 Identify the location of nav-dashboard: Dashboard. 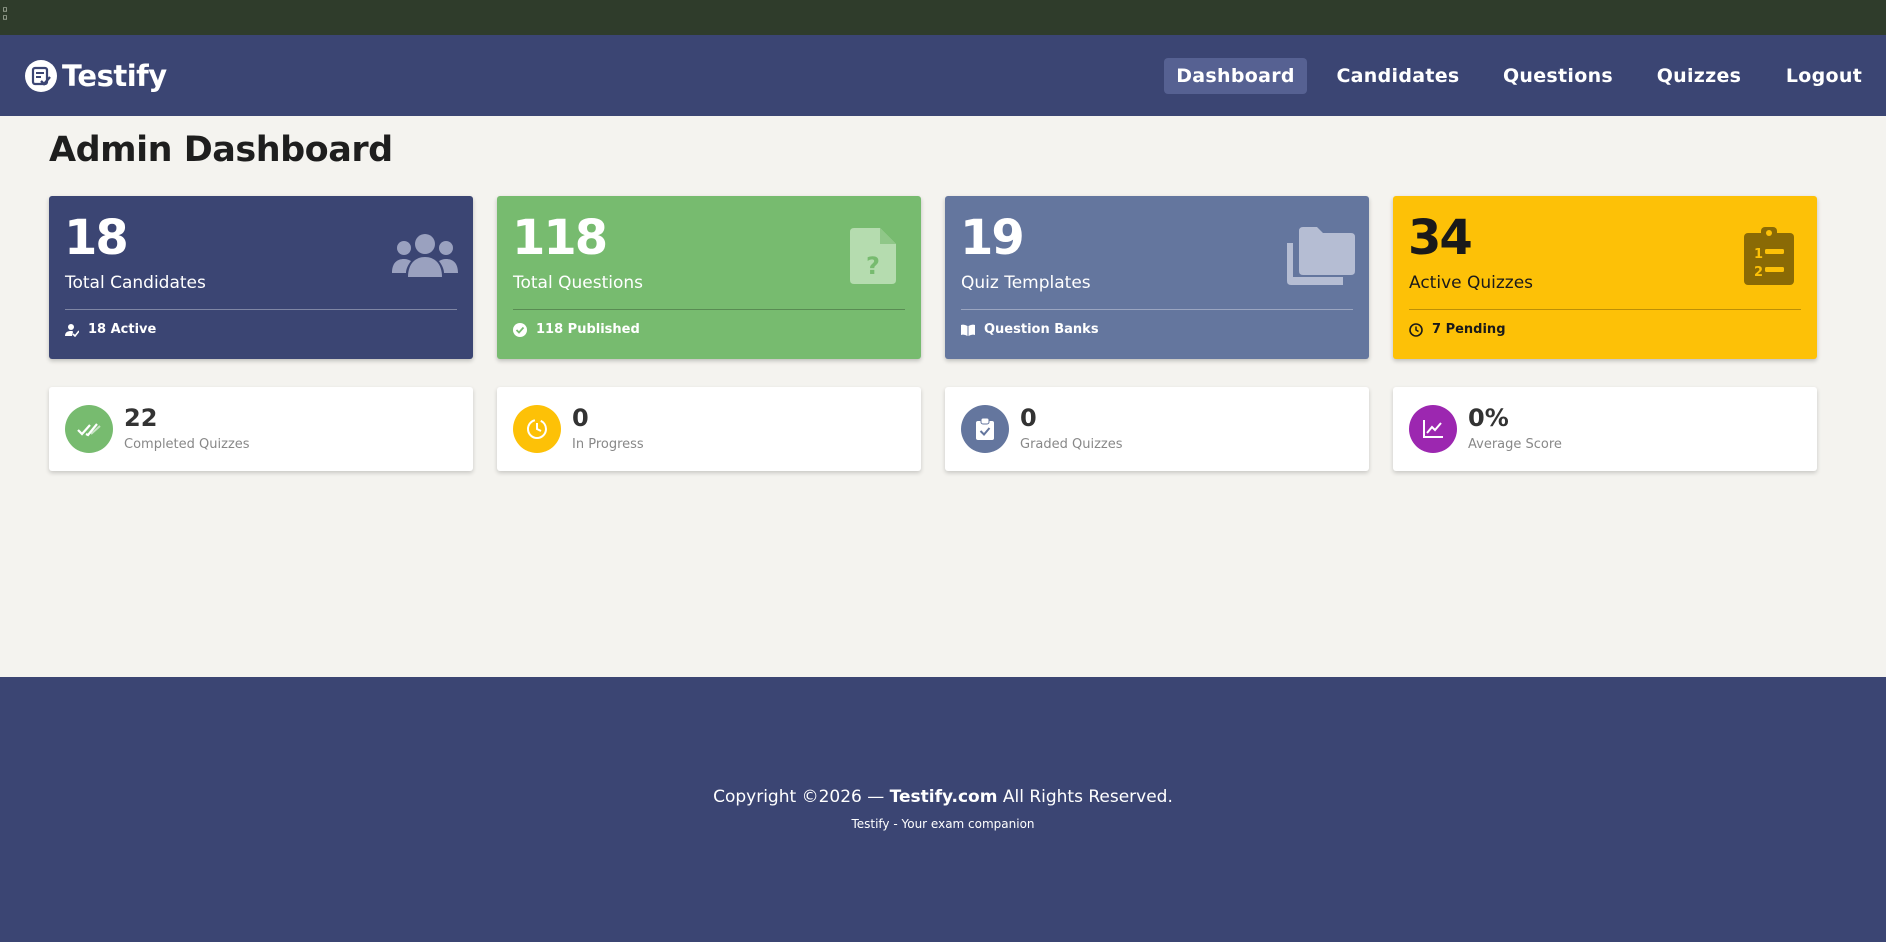
(1235, 76).